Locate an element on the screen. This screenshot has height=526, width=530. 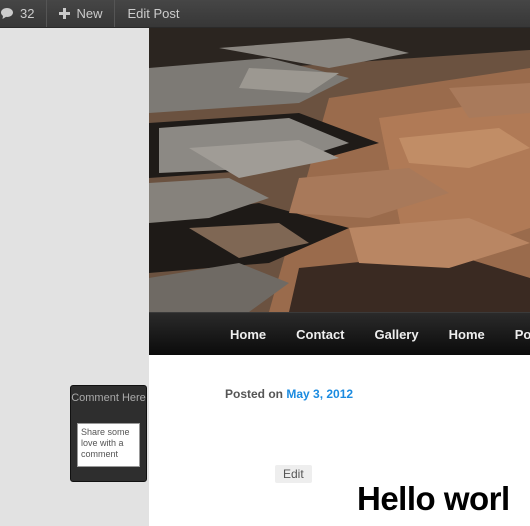
edit-post-link: Edit Post is located at coordinates (153, 13).